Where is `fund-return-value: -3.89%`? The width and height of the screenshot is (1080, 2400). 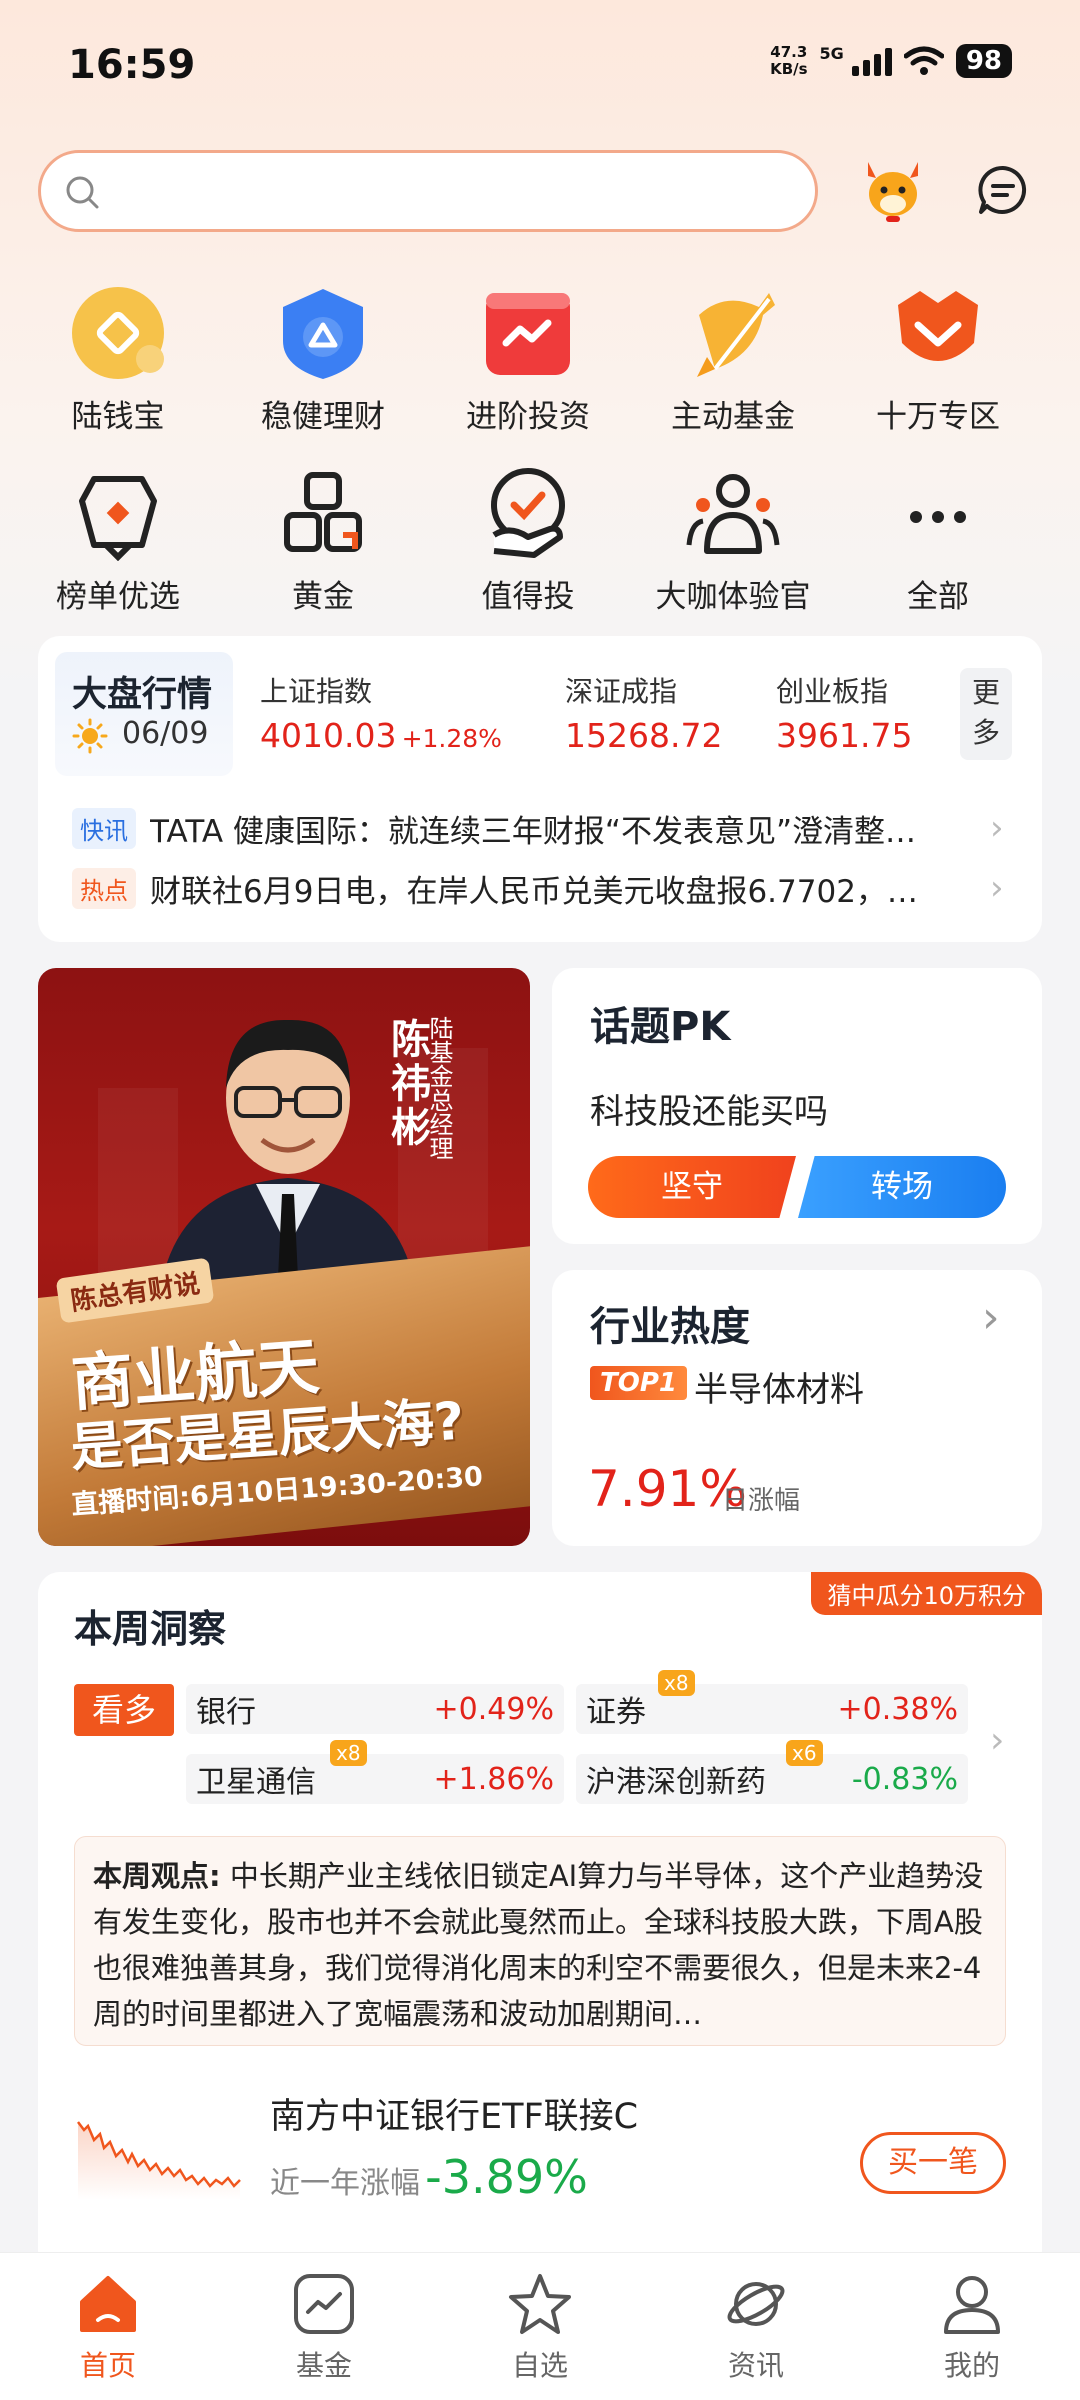 fund-return-value: -3.89% is located at coordinates (506, 2177).